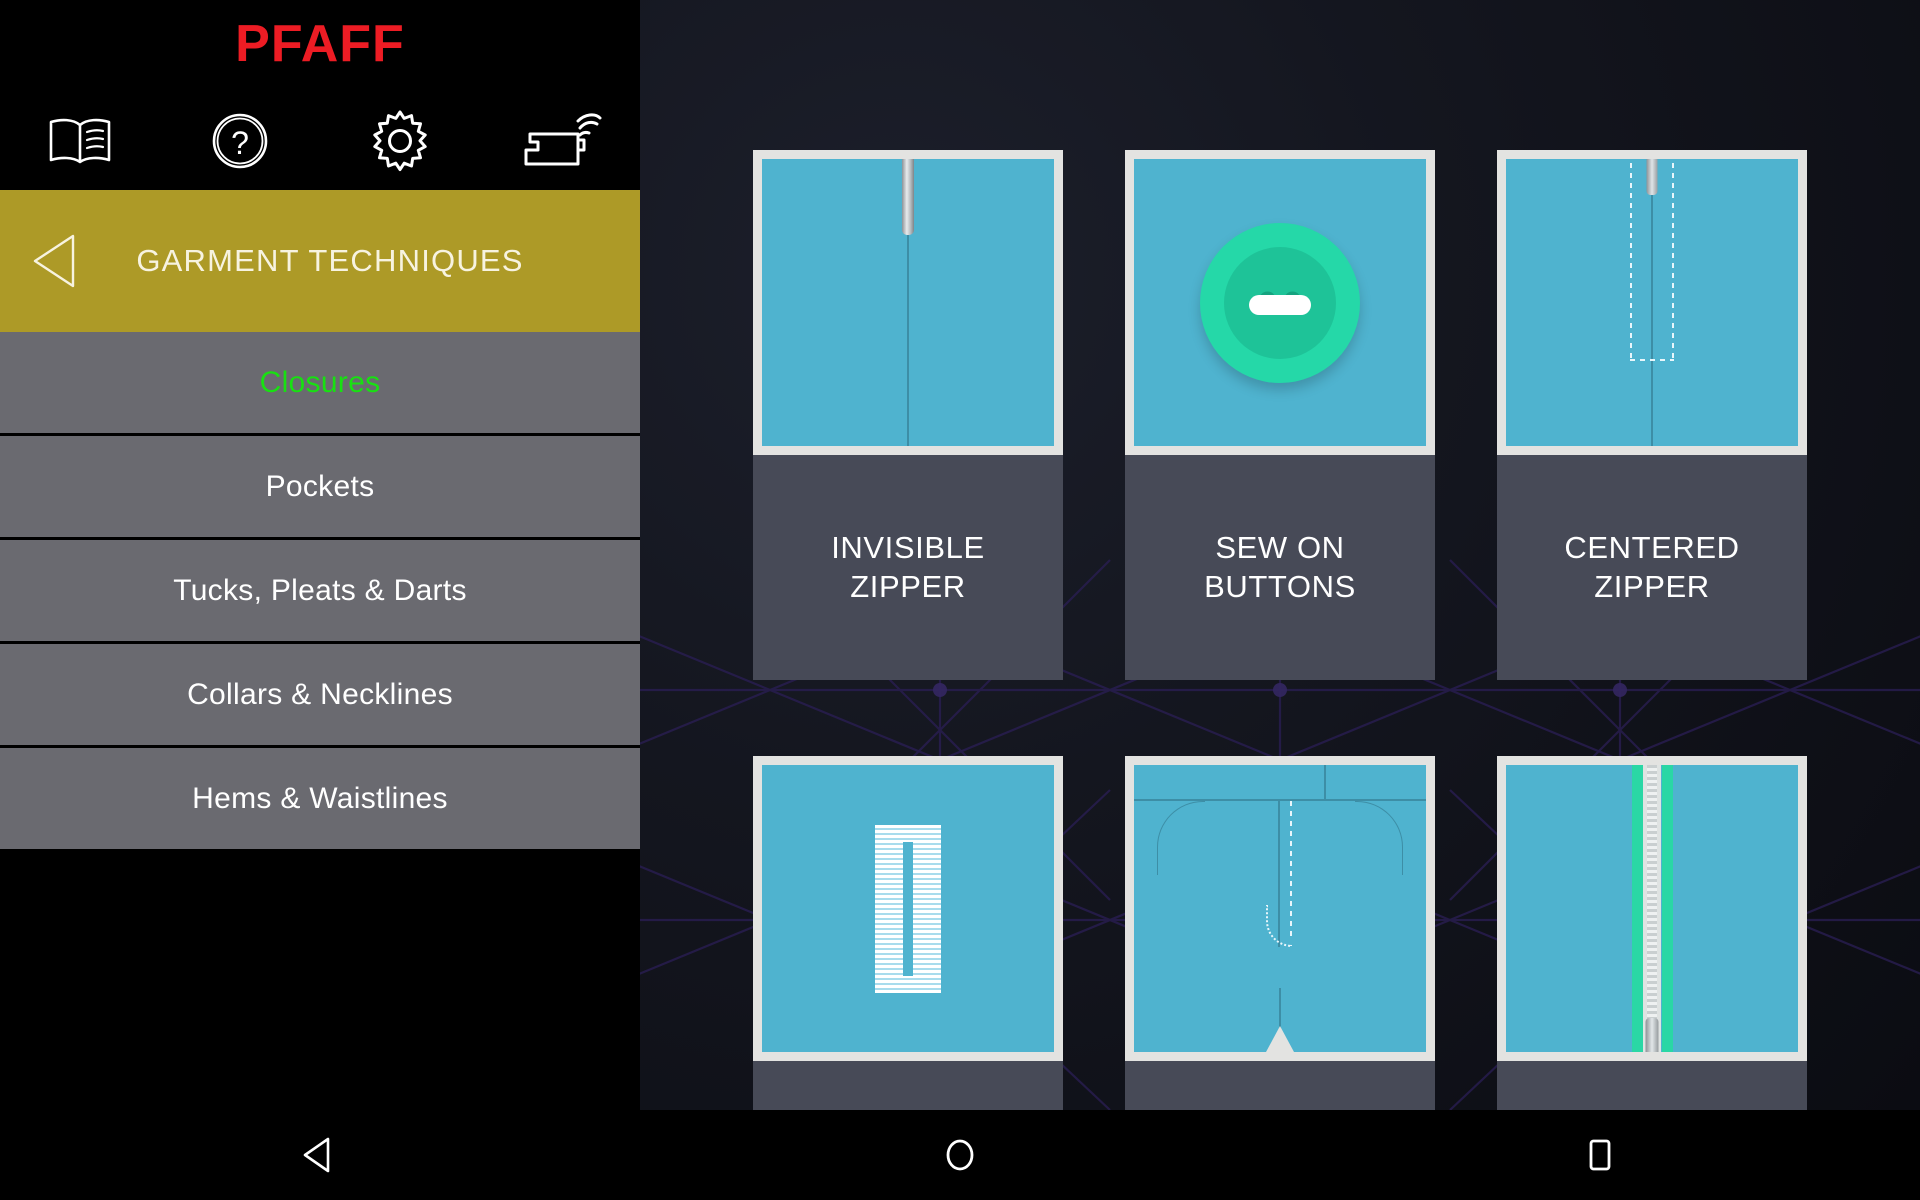 Image resolution: width=1920 pixels, height=1200 pixels. What do you see at coordinates (1280, 586) in the screenshot?
I see `card-label-line2: BUTTONS` at bounding box center [1280, 586].